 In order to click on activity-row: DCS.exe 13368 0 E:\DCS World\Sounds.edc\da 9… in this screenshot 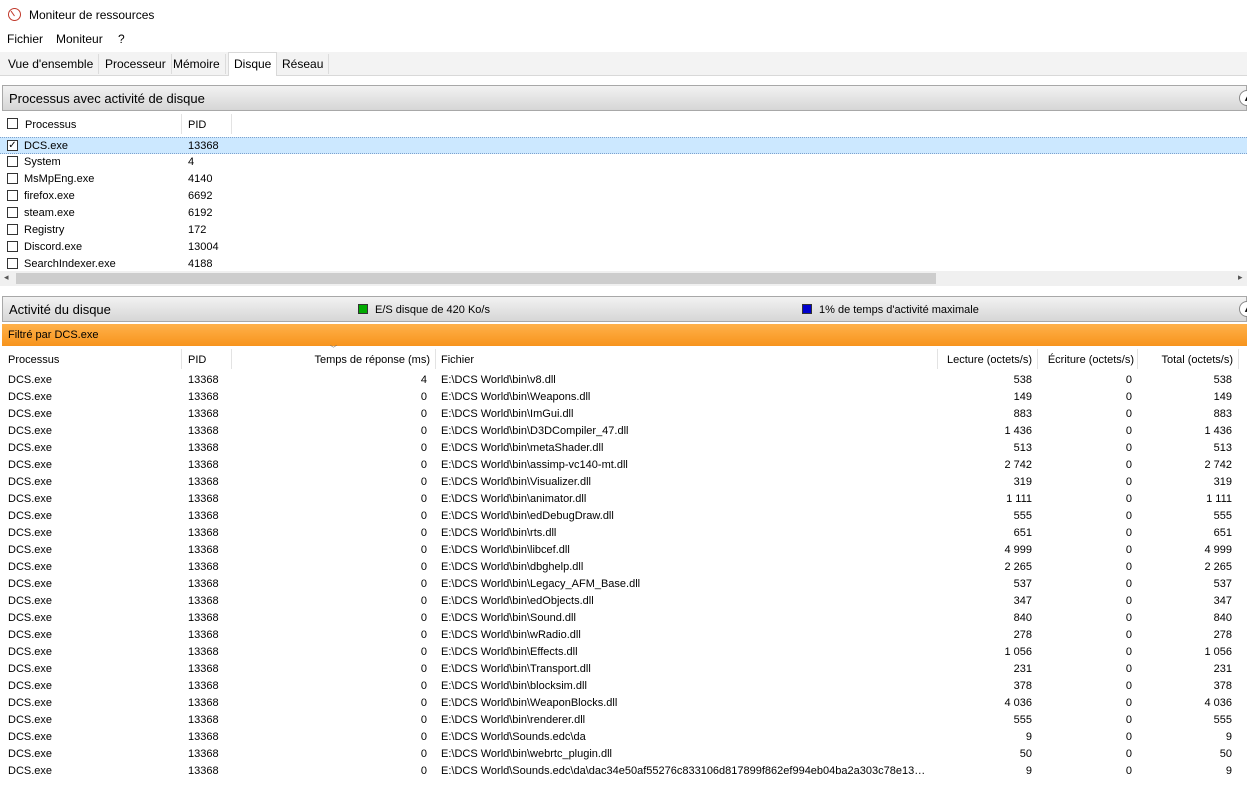, I will do `click(623, 737)`.